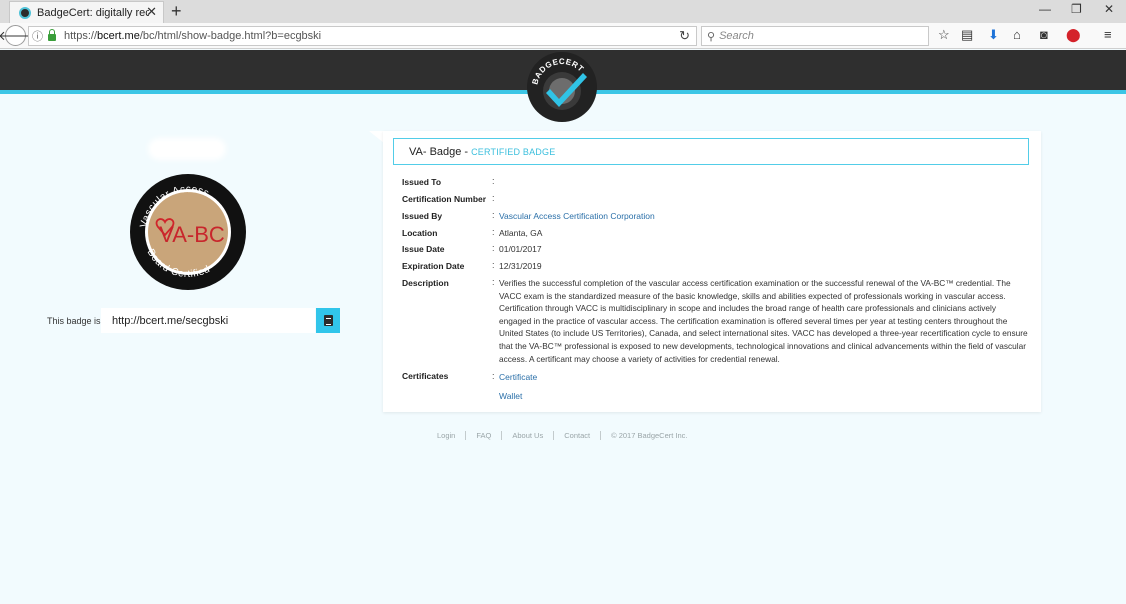 Image resolution: width=1126 pixels, height=604 pixels. I want to click on search-icon: ⚲, so click(711, 36).